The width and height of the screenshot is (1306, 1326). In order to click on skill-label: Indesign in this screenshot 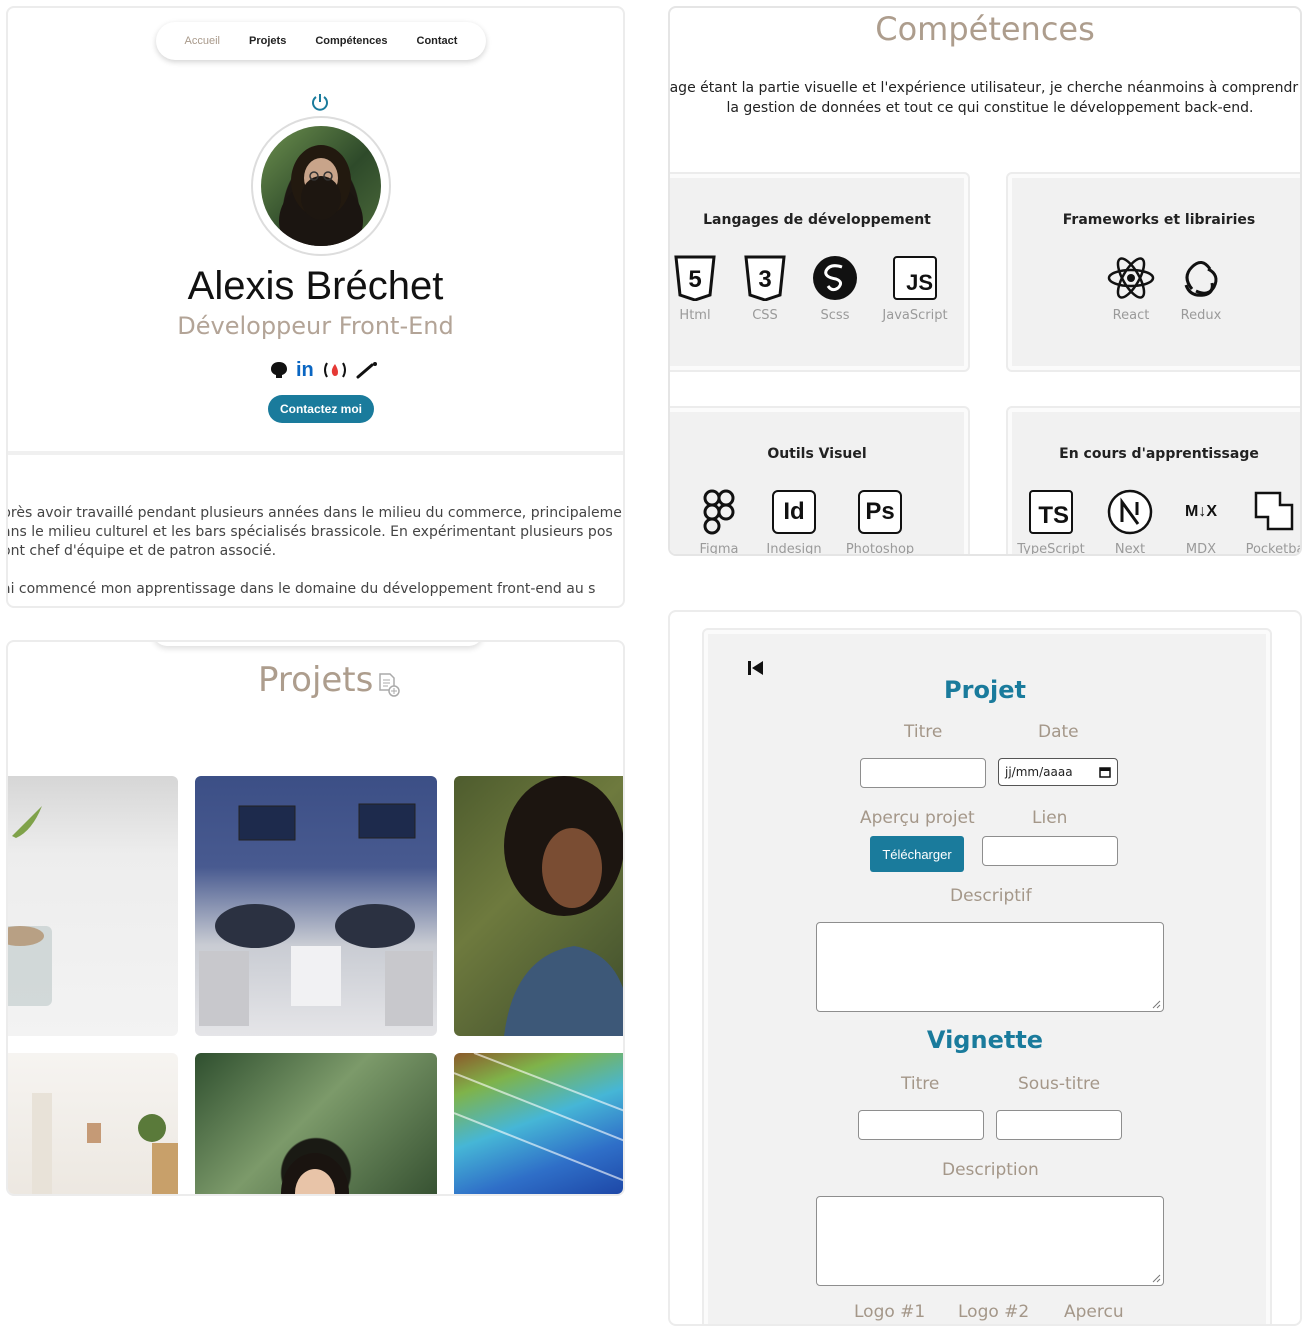, I will do `click(794, 549)`.